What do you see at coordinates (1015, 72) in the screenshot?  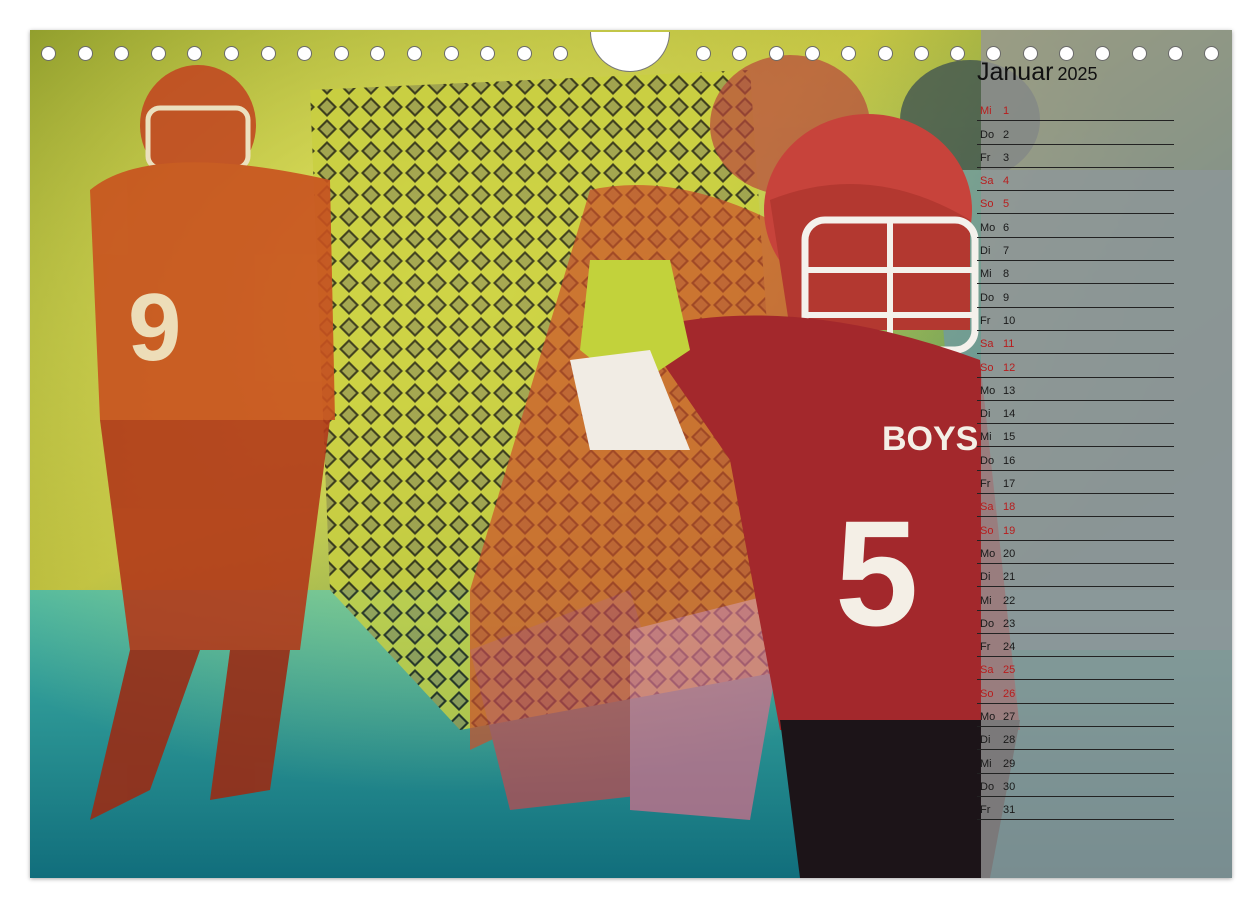 I see `month-name: Januar` at bounding box center [1015, 72].